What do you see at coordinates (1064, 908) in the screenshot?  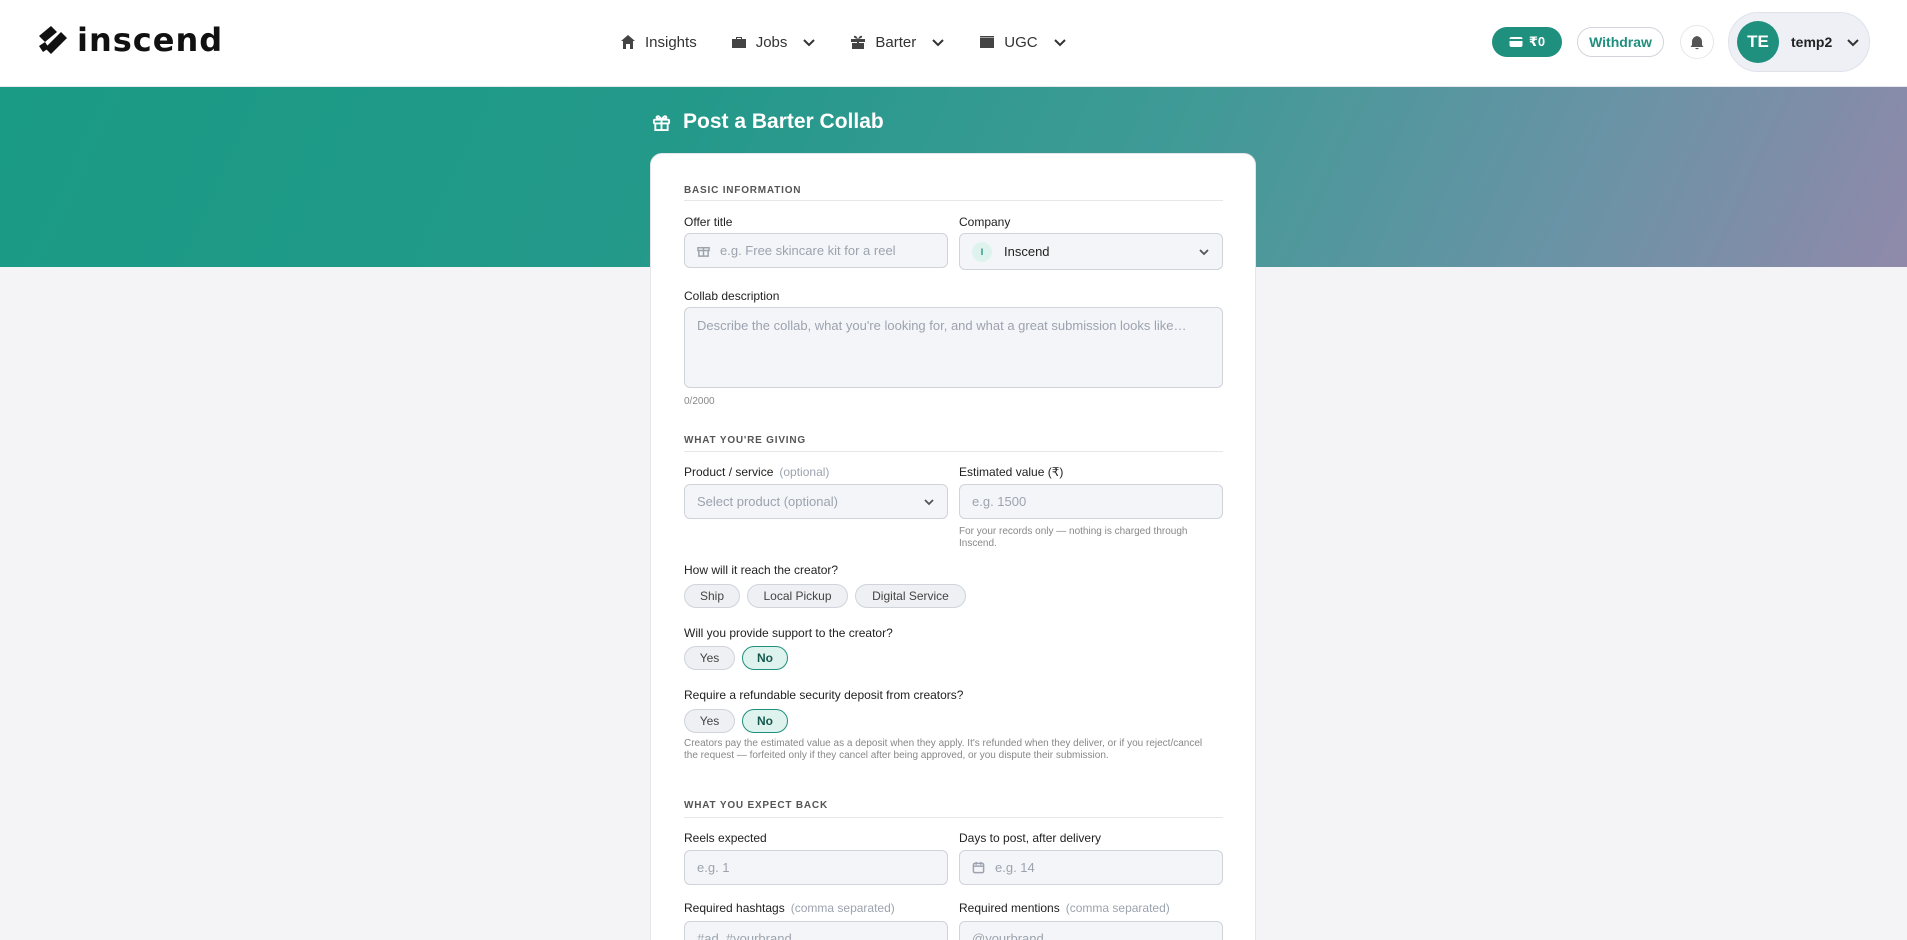 I see `mentions-label: Required mentions (comma separated)` at bounding box center [1064, 908].